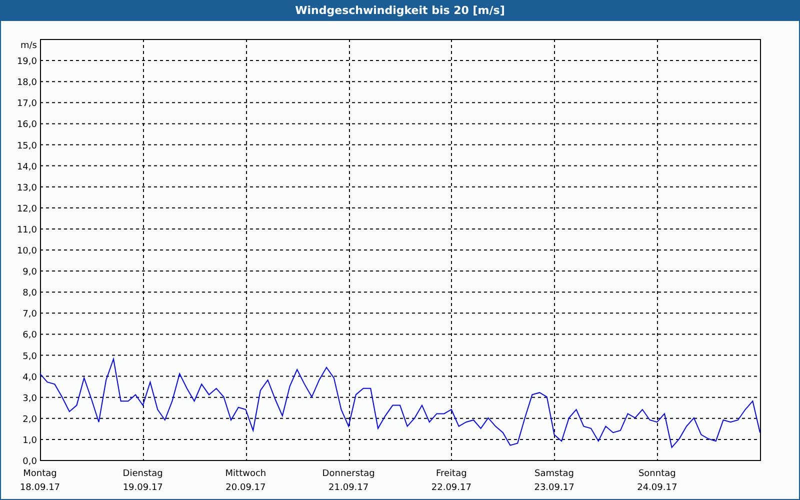  What do you see at coordinates (142, 474) in the screenshot?
I see `axis-tick-label: Dienstag` at bounding box center [142, 474].